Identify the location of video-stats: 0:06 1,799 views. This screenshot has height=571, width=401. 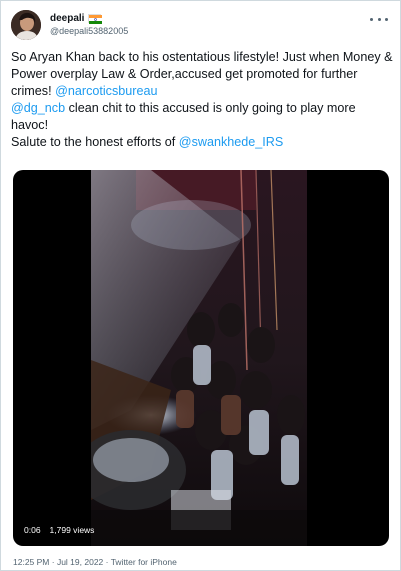
(57, 530).